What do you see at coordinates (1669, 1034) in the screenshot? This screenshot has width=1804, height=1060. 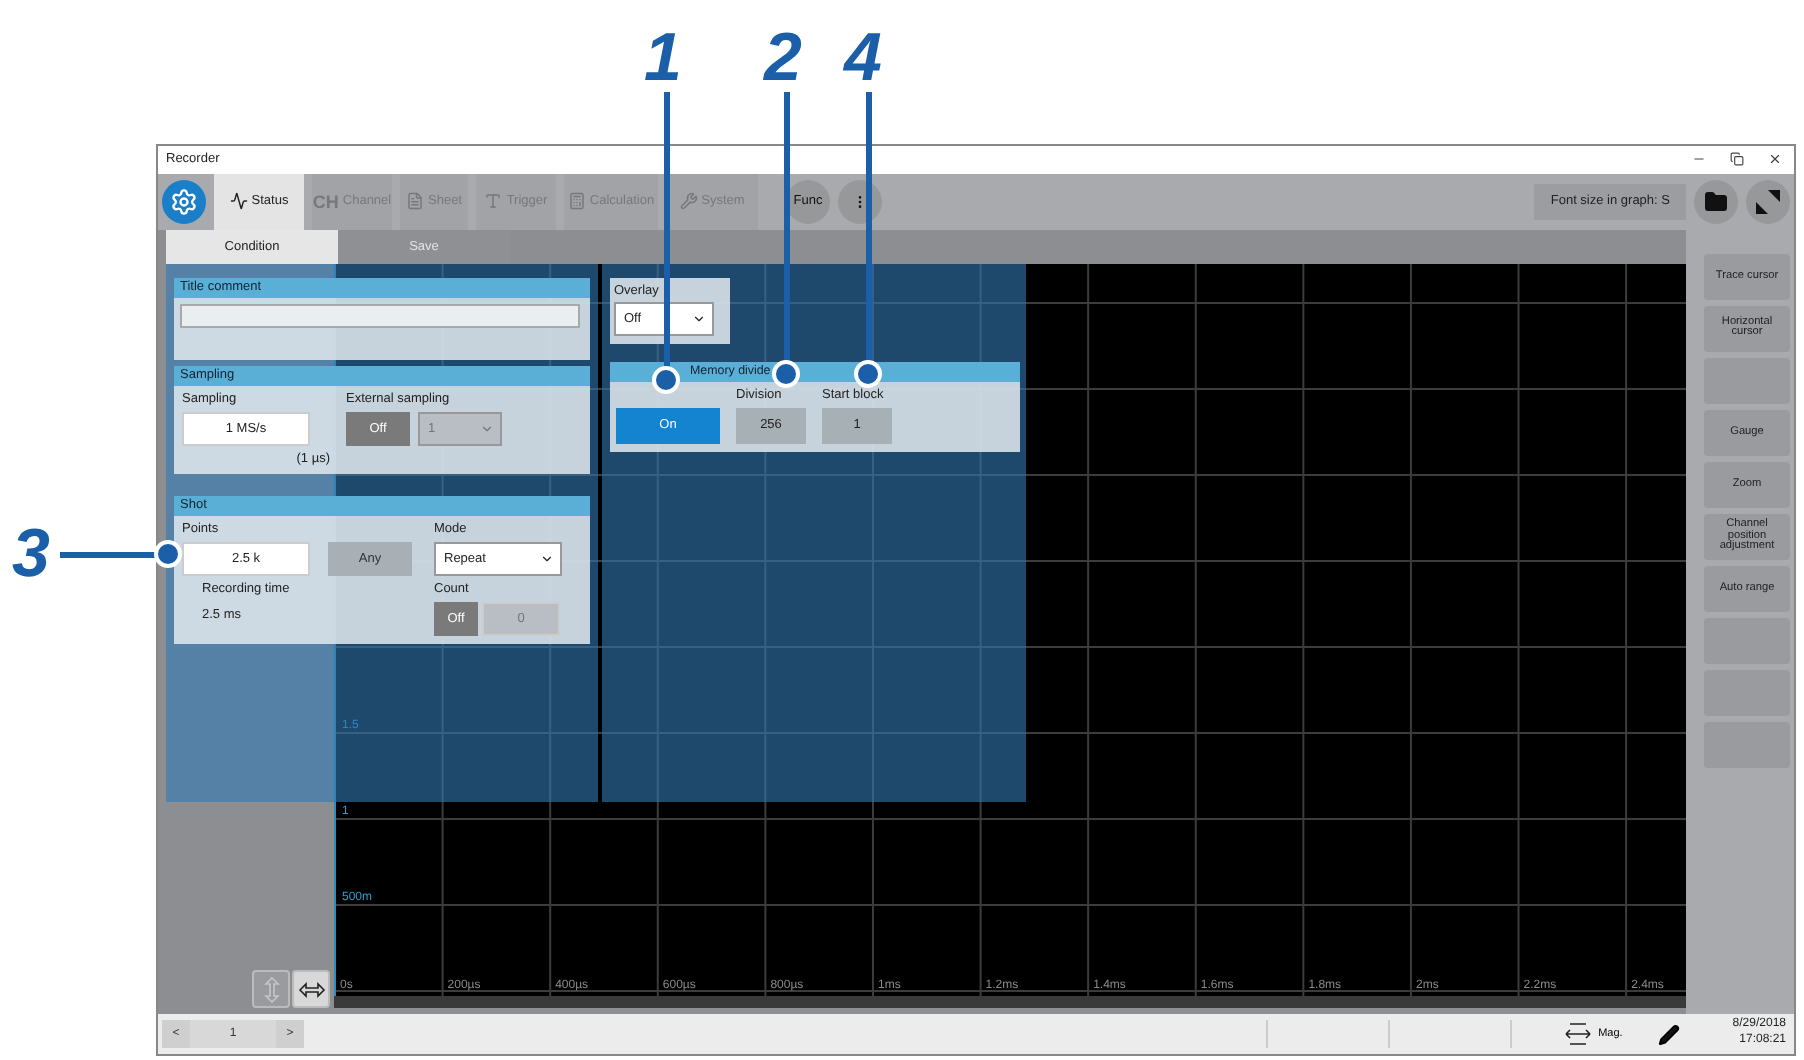 I see `pen-icon` at bounding box center [1669, 1034].